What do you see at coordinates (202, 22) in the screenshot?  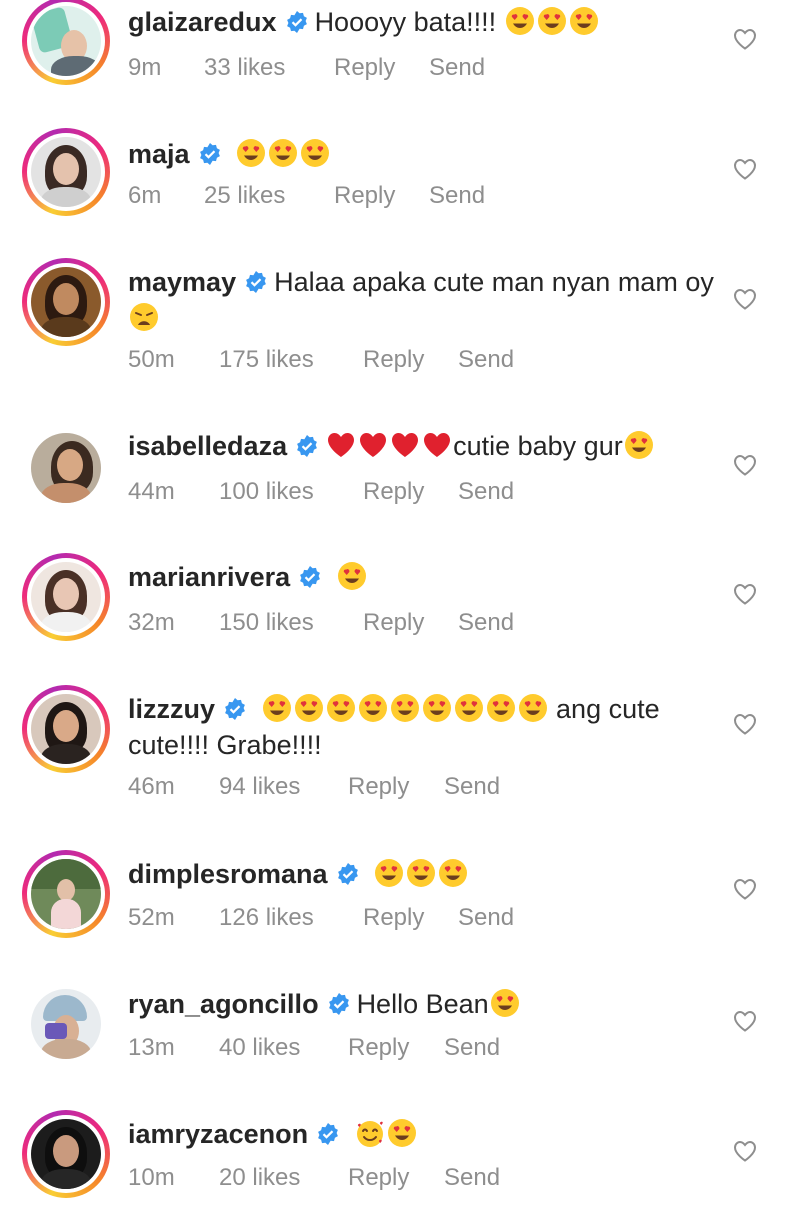 I see `comment-username: glaizaredux` at bounding box center [202, 22].